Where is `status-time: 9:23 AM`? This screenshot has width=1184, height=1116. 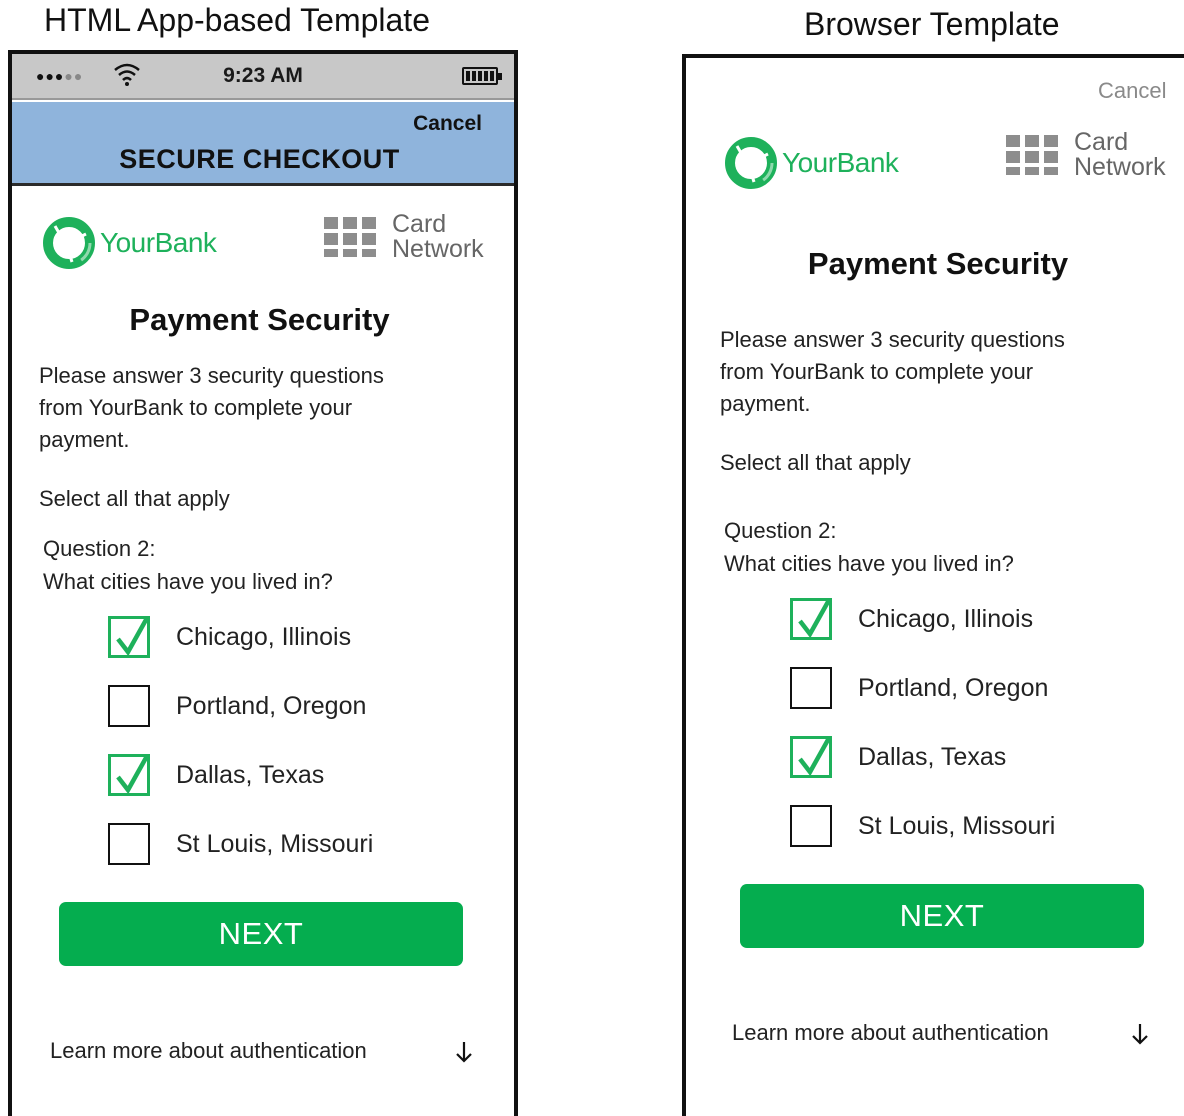
status-time: 9:23 AM is located at coordinates (263, 75).